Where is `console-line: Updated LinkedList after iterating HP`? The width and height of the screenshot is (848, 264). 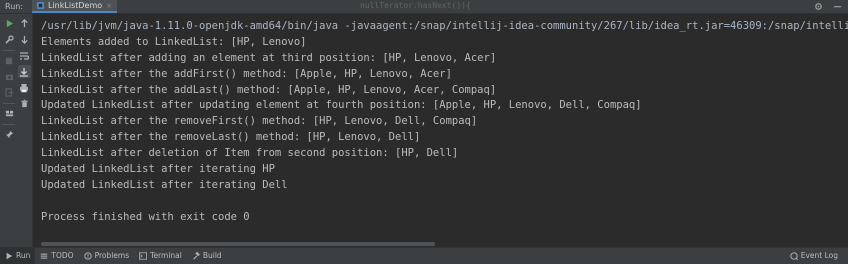 console-line: Updated LinkedList after iterating HP is located at coordinates (158, 169).